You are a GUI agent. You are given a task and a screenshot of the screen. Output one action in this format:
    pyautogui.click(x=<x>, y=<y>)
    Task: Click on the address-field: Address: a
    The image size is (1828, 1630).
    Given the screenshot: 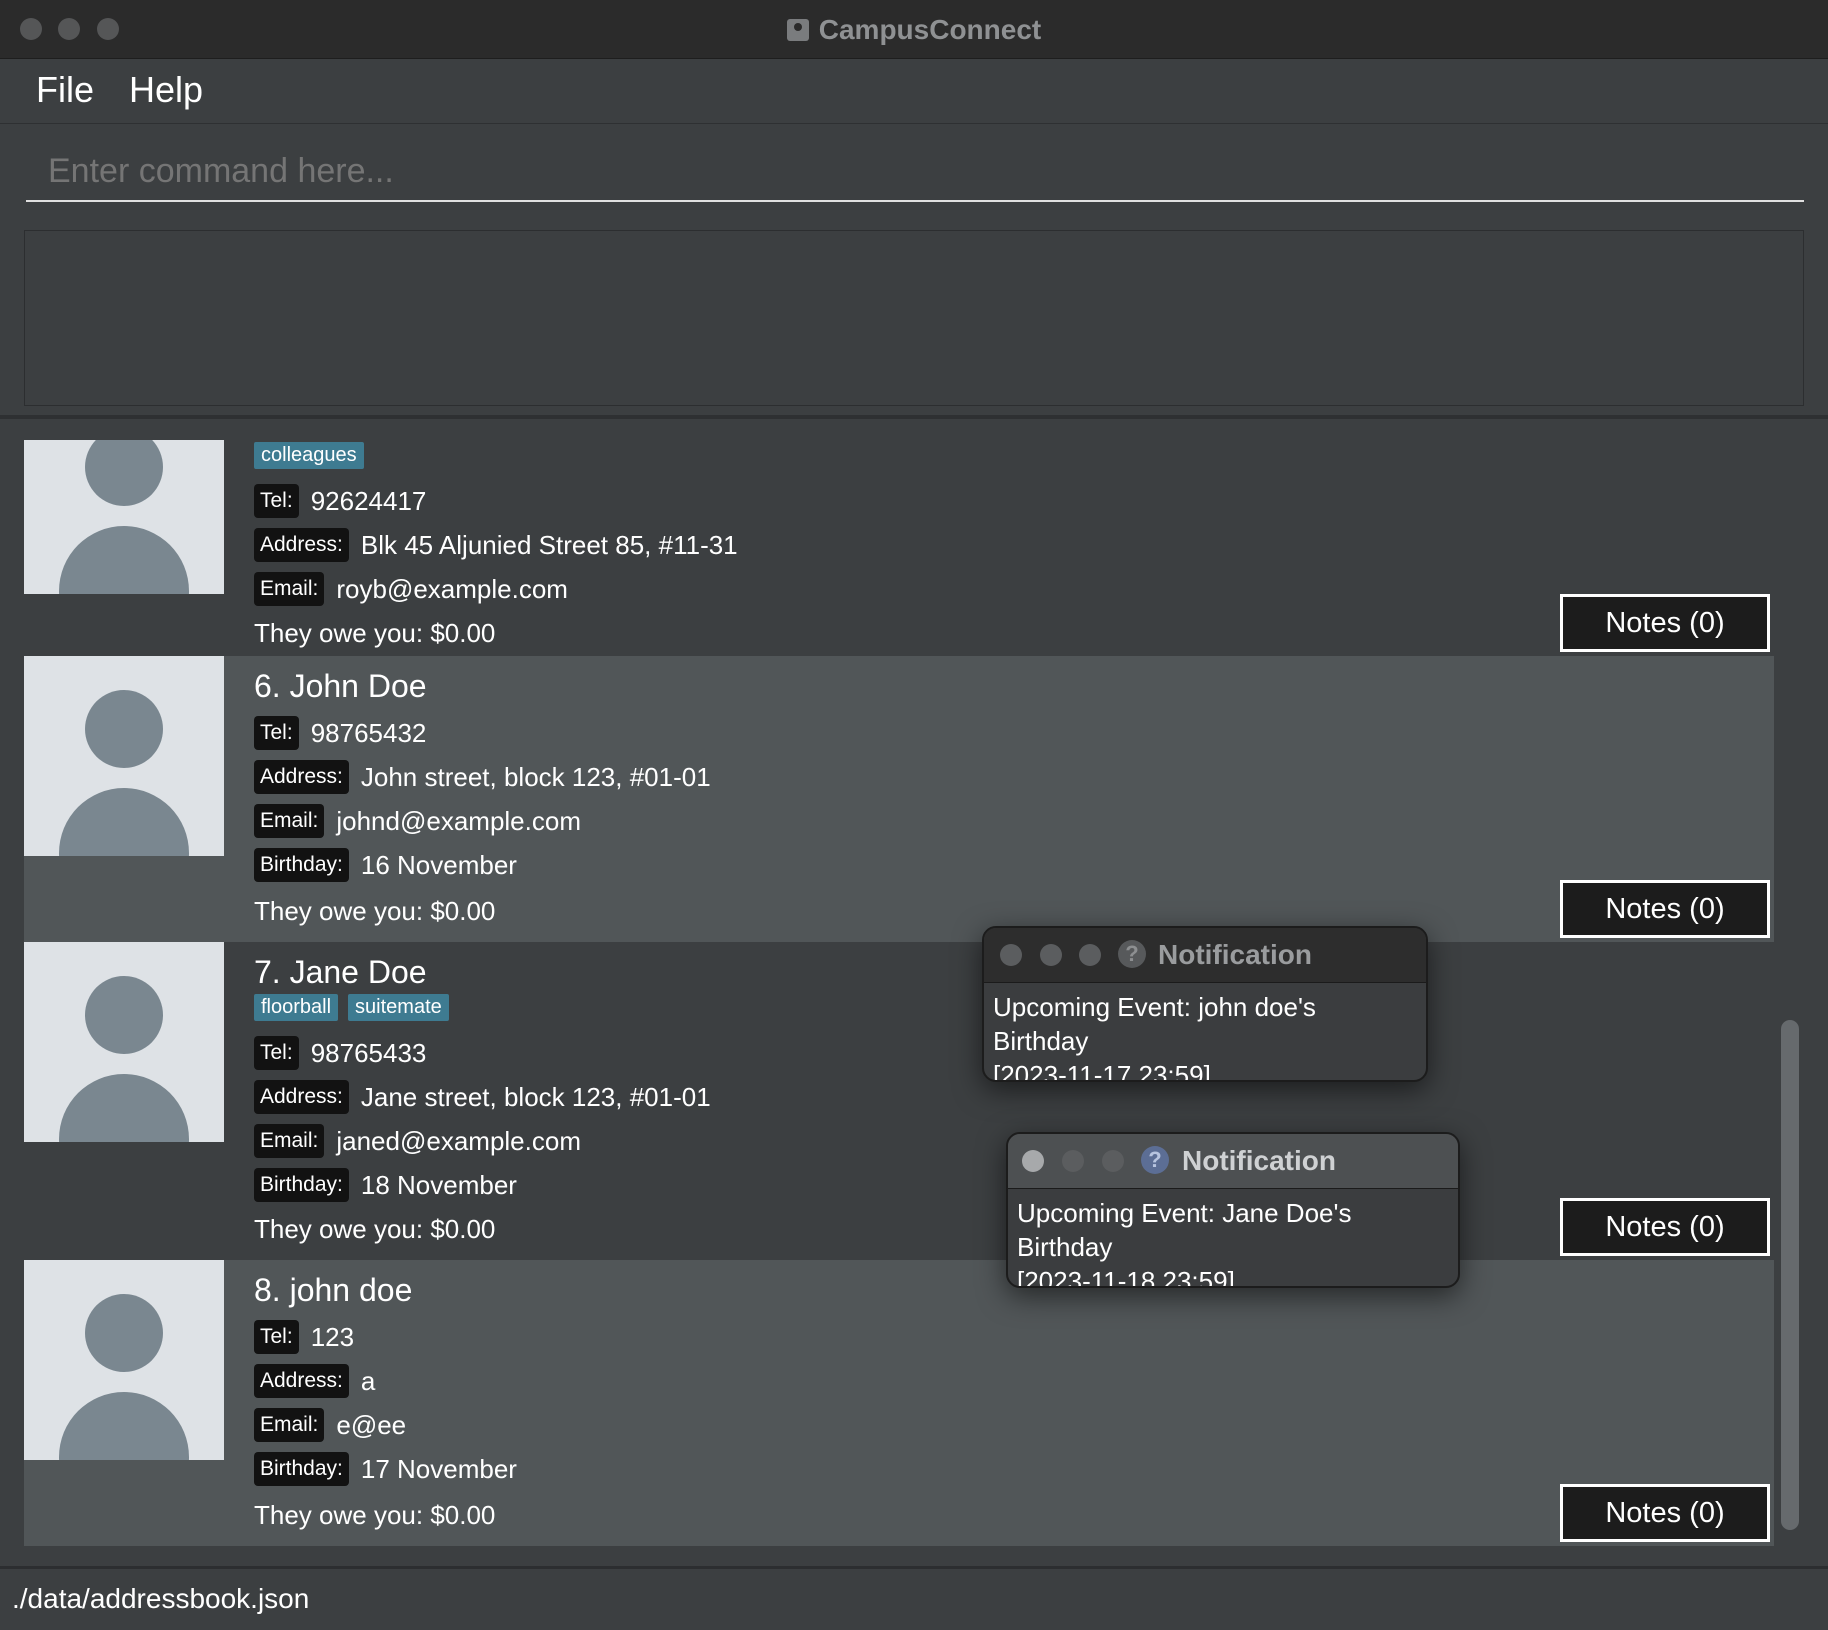 What is the action you would take?
    pyautogui.click(x=314, y=1384)
    